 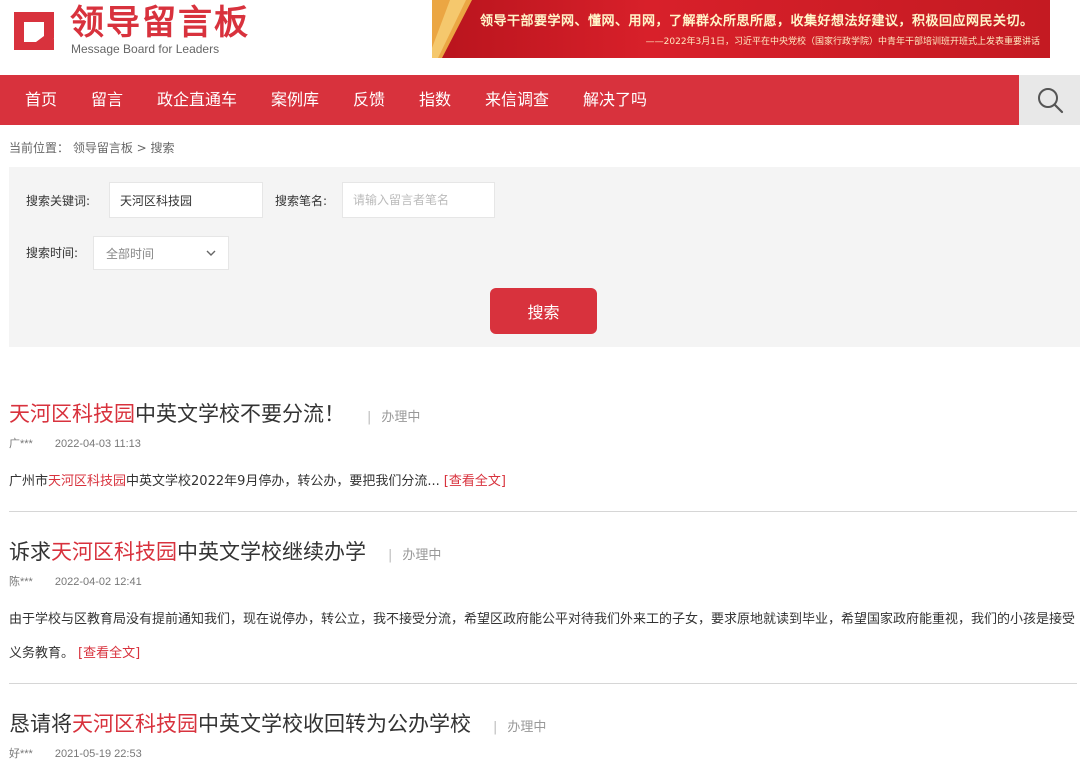 What do you see at coordinates (271, 552) in the screenshot?
I see `result-title-rest: 中英文学校继续办学` at bounding box center [271, 552].